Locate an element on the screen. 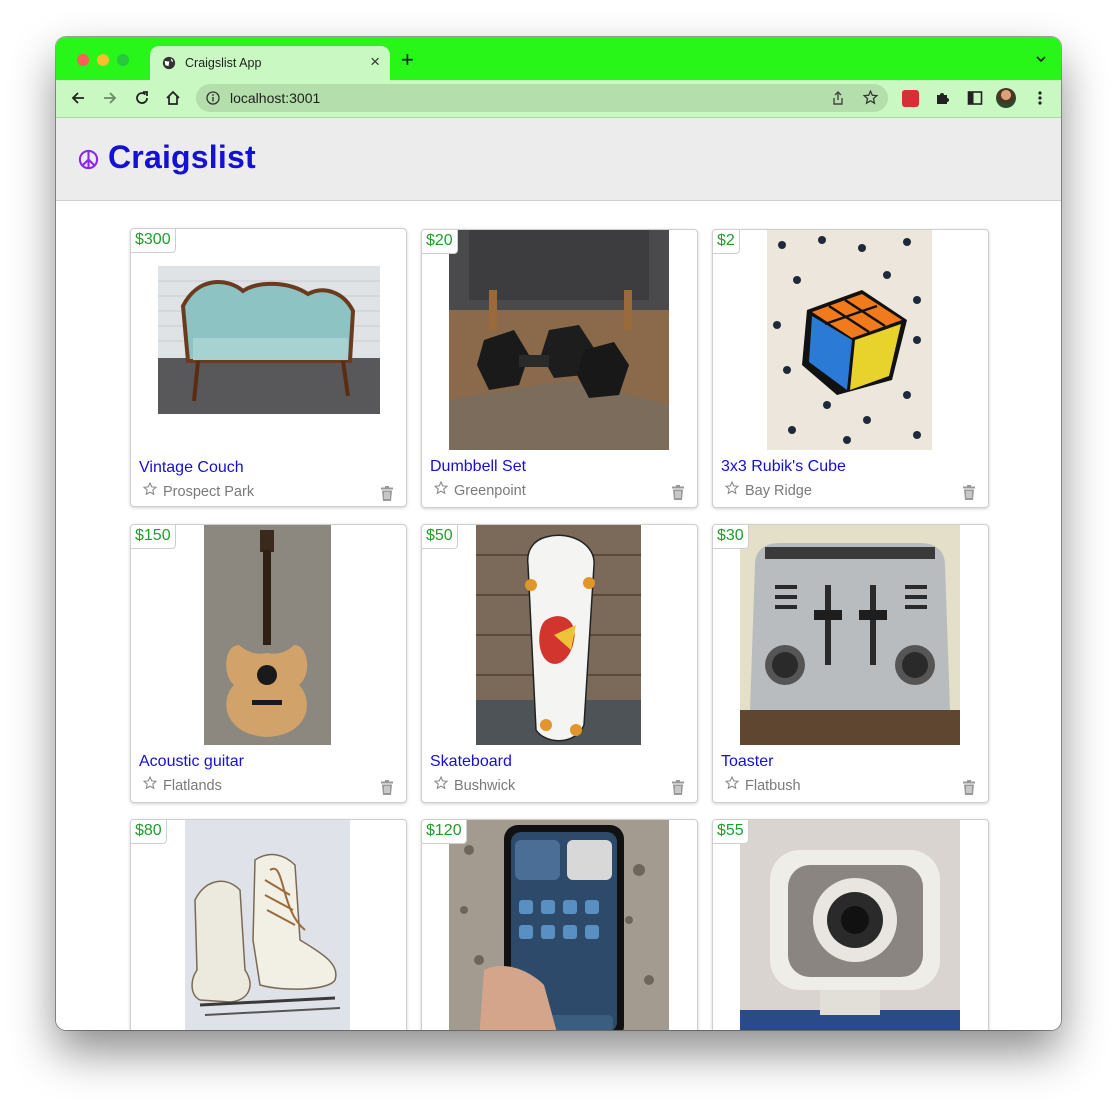 The image size is (1117, 1105). listing-card: $20 Dumbbell Set Greenpoint is located at coordinates (559, 368).